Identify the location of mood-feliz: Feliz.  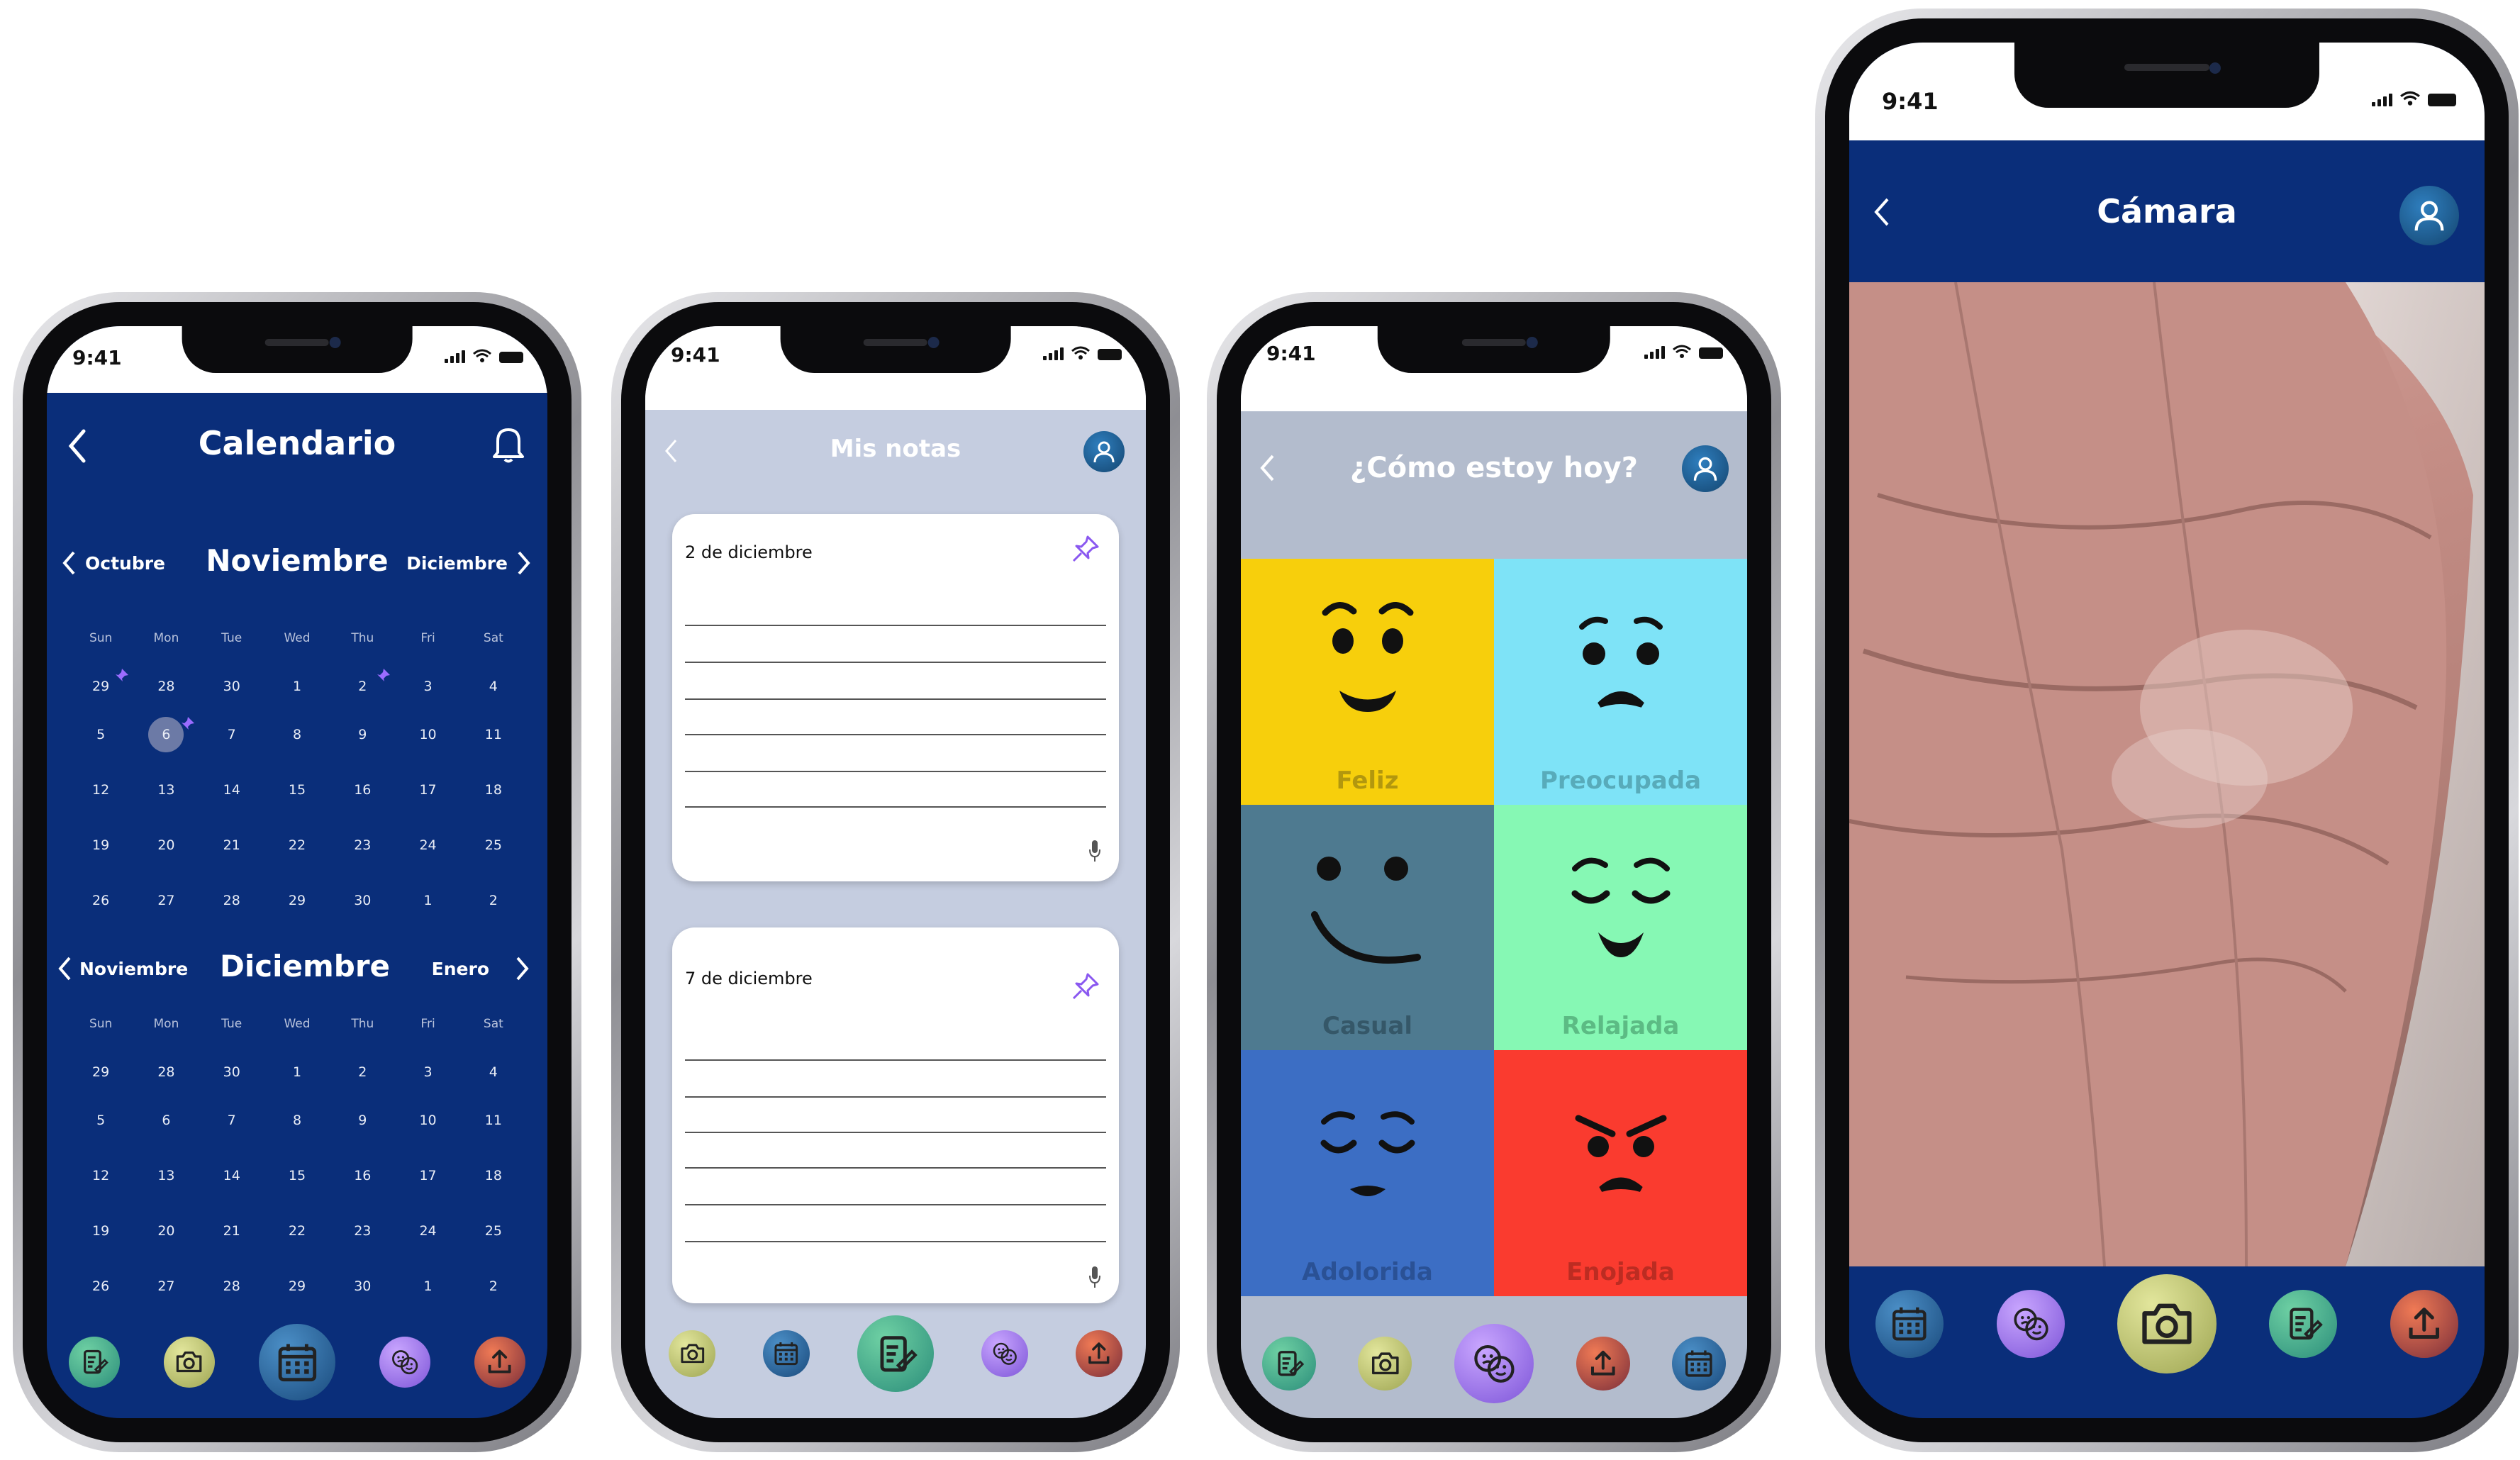
(1368, 682).